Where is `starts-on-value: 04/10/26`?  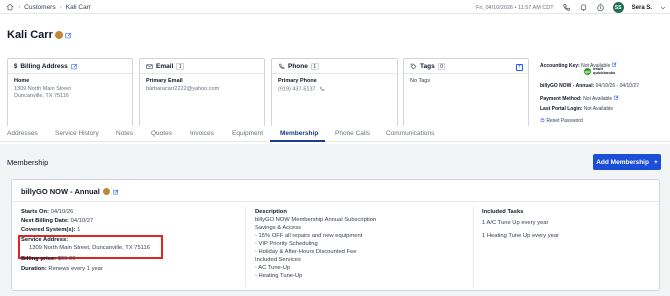 starts-on-value: 04/10/26 is located at coordinates (62, 212).